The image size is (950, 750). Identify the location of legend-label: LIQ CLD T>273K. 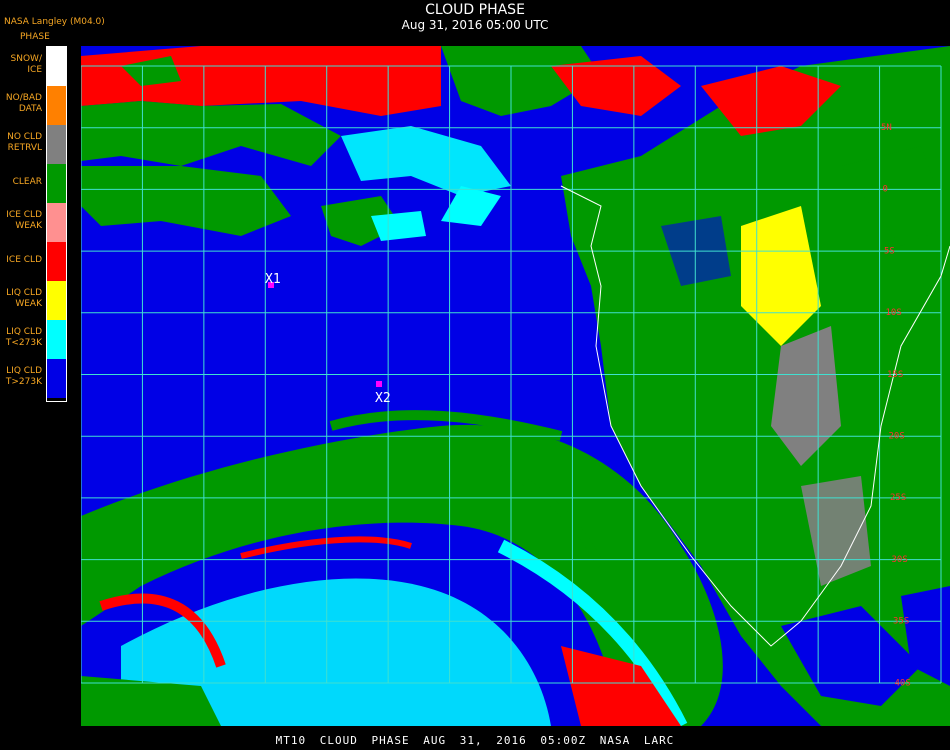
(23, 376).